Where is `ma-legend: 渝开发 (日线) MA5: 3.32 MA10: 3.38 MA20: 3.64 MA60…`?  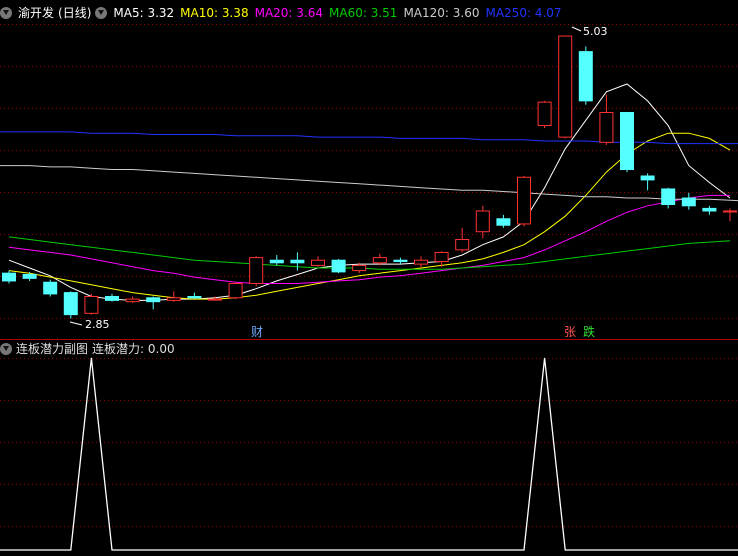 ma-legend: 渝开发 (日线) MA5: 3.32 MA10: 3.38 MA20: 3.64 MA60… is located at coordinates (284, 13).